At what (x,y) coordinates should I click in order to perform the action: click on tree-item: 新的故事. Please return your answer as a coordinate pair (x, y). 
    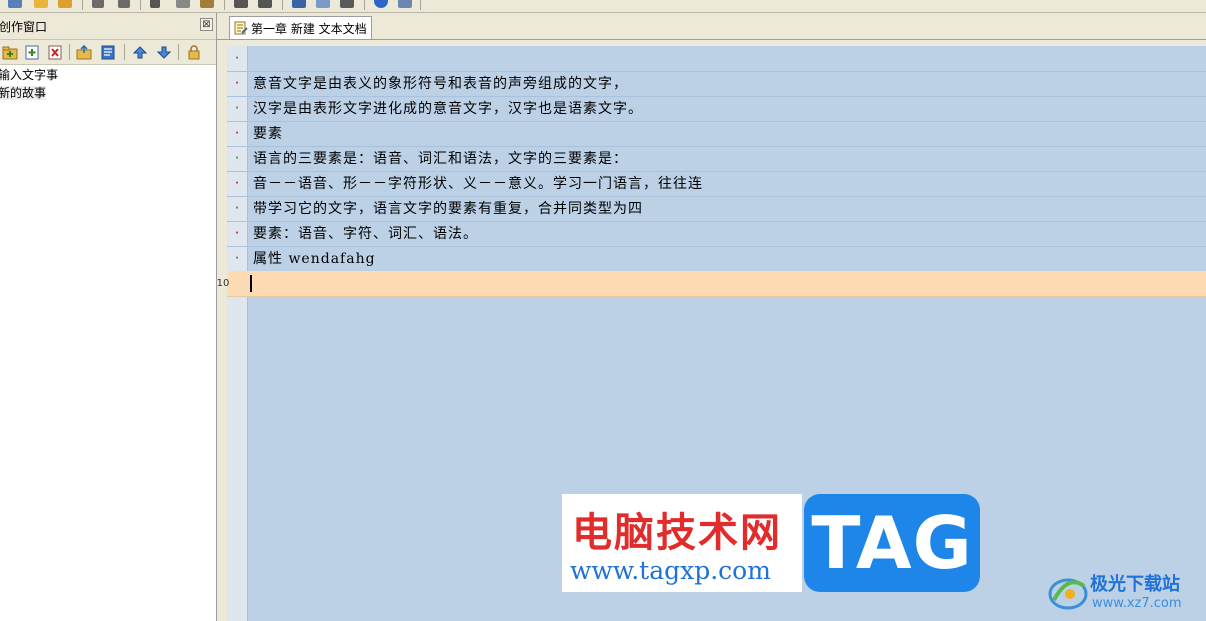
    Looking at the image, I should click on (108, 93).